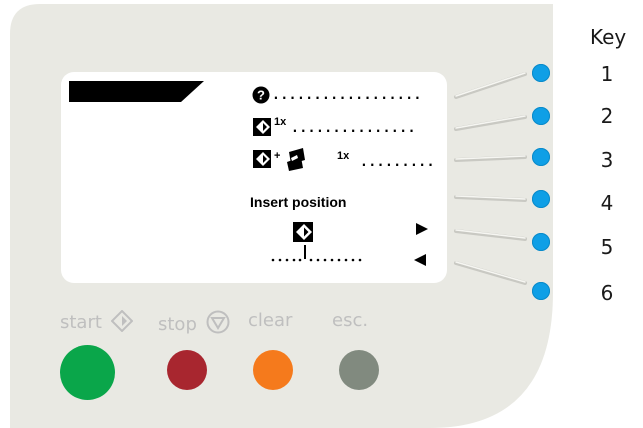  Describe the element at coordinates (280, 122) in the screenshot. I see `multiplier-label-1: 1x` at that location.